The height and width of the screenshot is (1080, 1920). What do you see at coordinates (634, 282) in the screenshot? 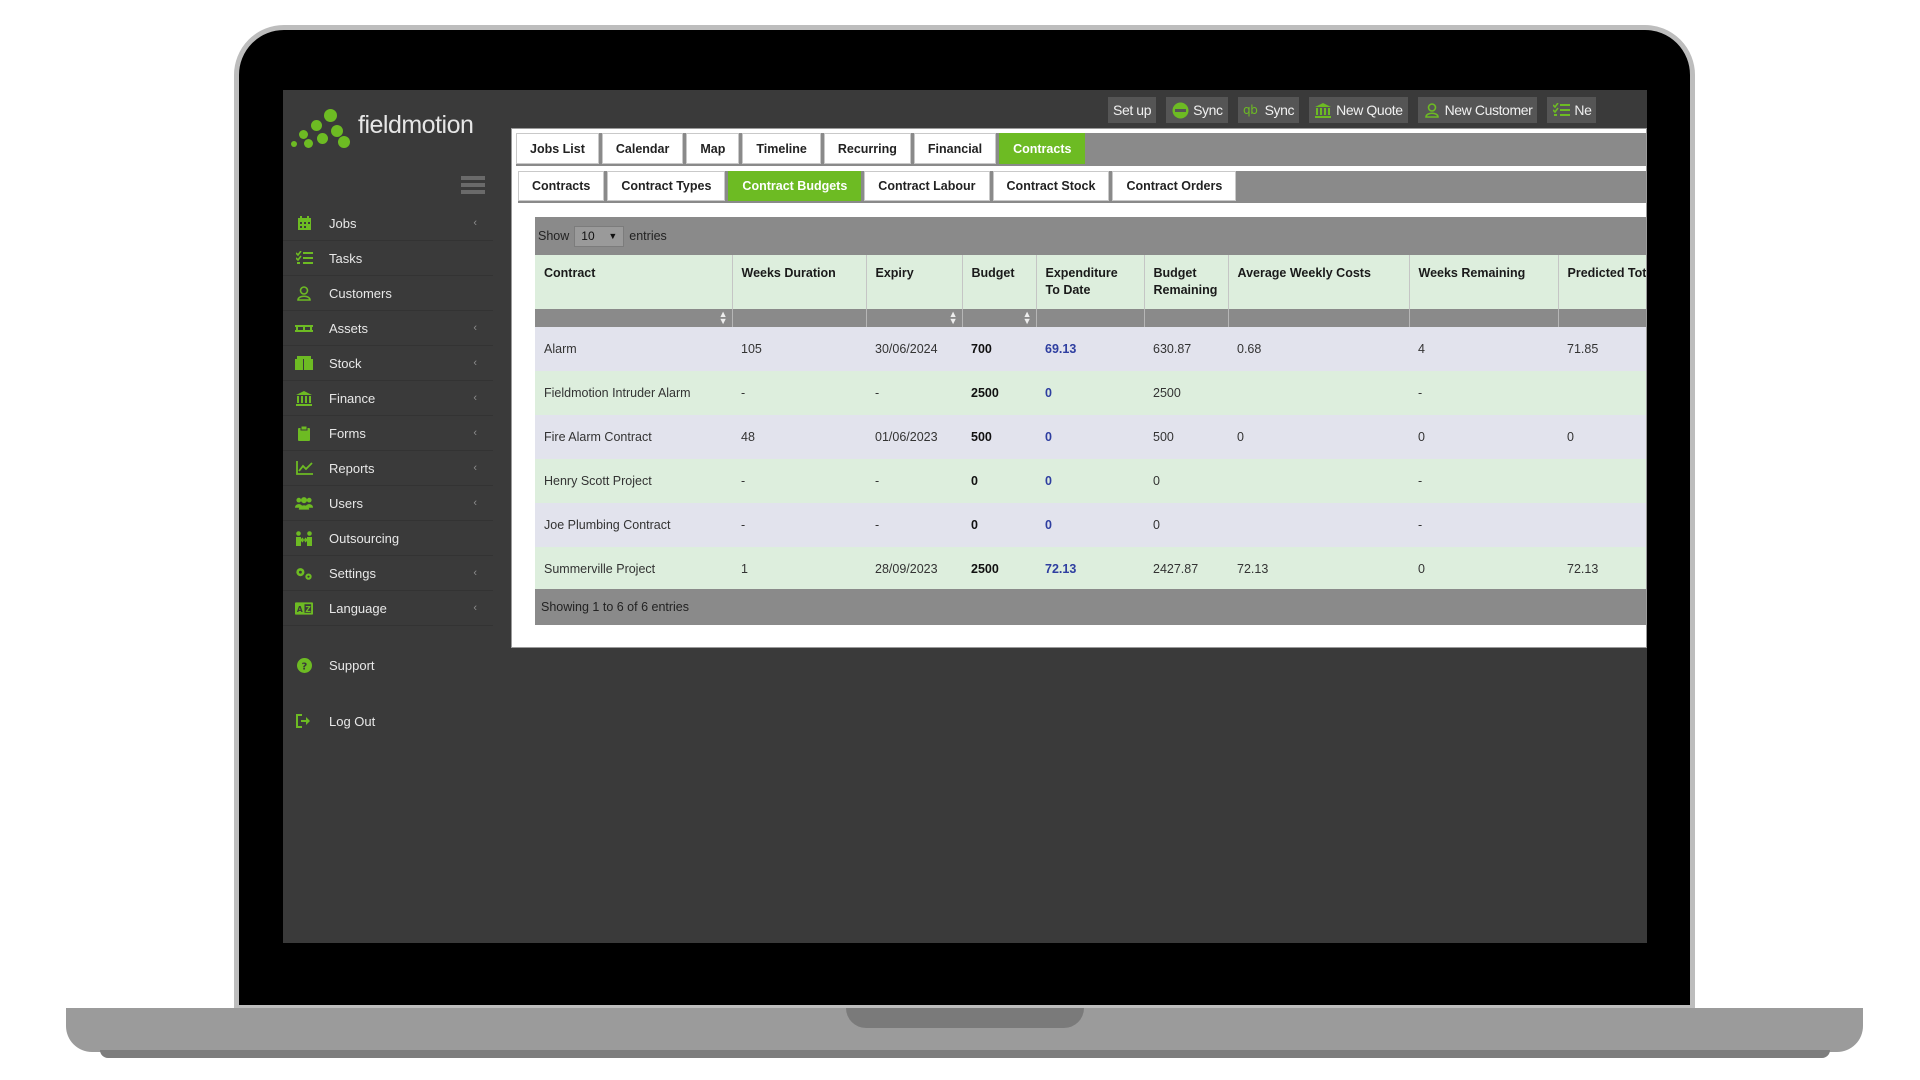
I see `column-header-contract: Contract` at bounding box center [634, 282].